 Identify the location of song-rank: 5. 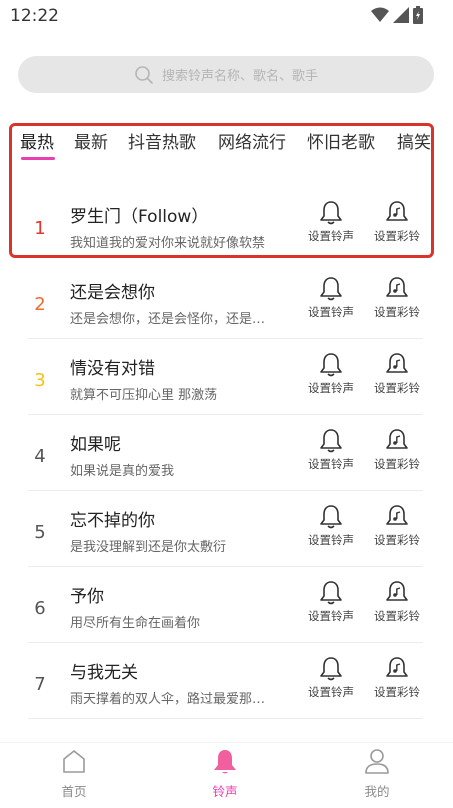
(40, 532).